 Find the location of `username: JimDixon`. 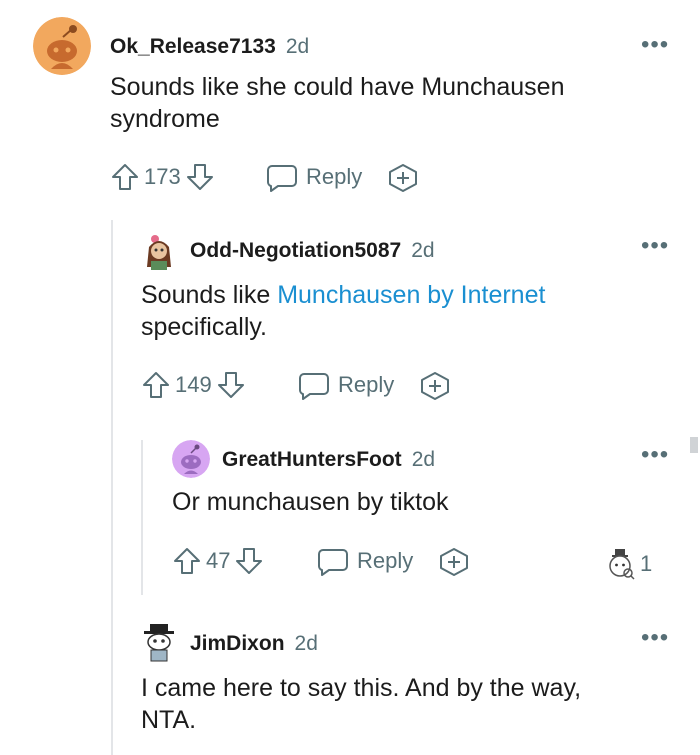

username: JimDixon is located at coordinates (237, 643).